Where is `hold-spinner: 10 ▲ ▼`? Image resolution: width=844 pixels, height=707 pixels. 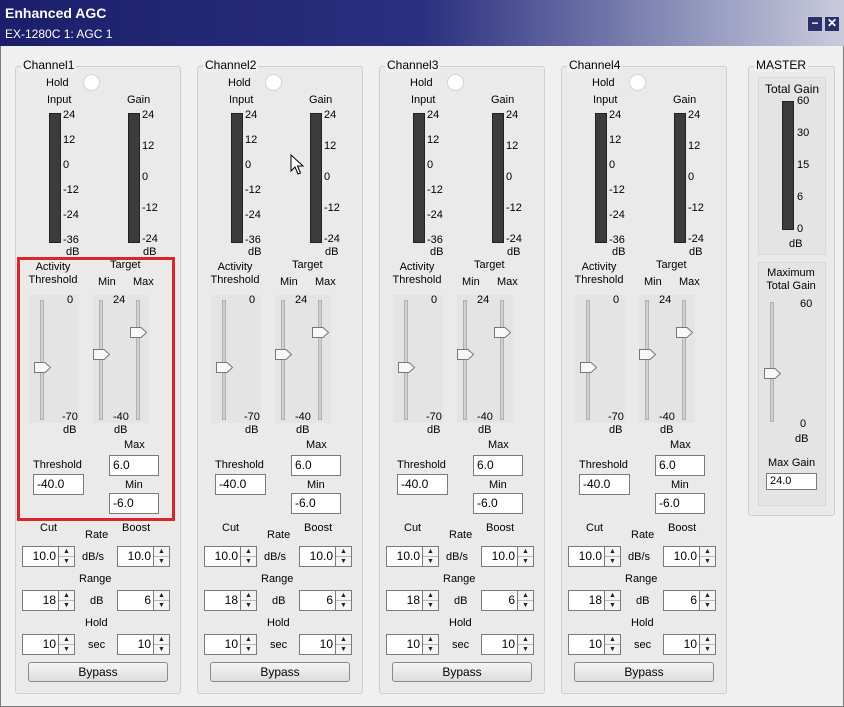
hold-spinner: 10 ▲ ▼ is located at coordinates (48, 644).